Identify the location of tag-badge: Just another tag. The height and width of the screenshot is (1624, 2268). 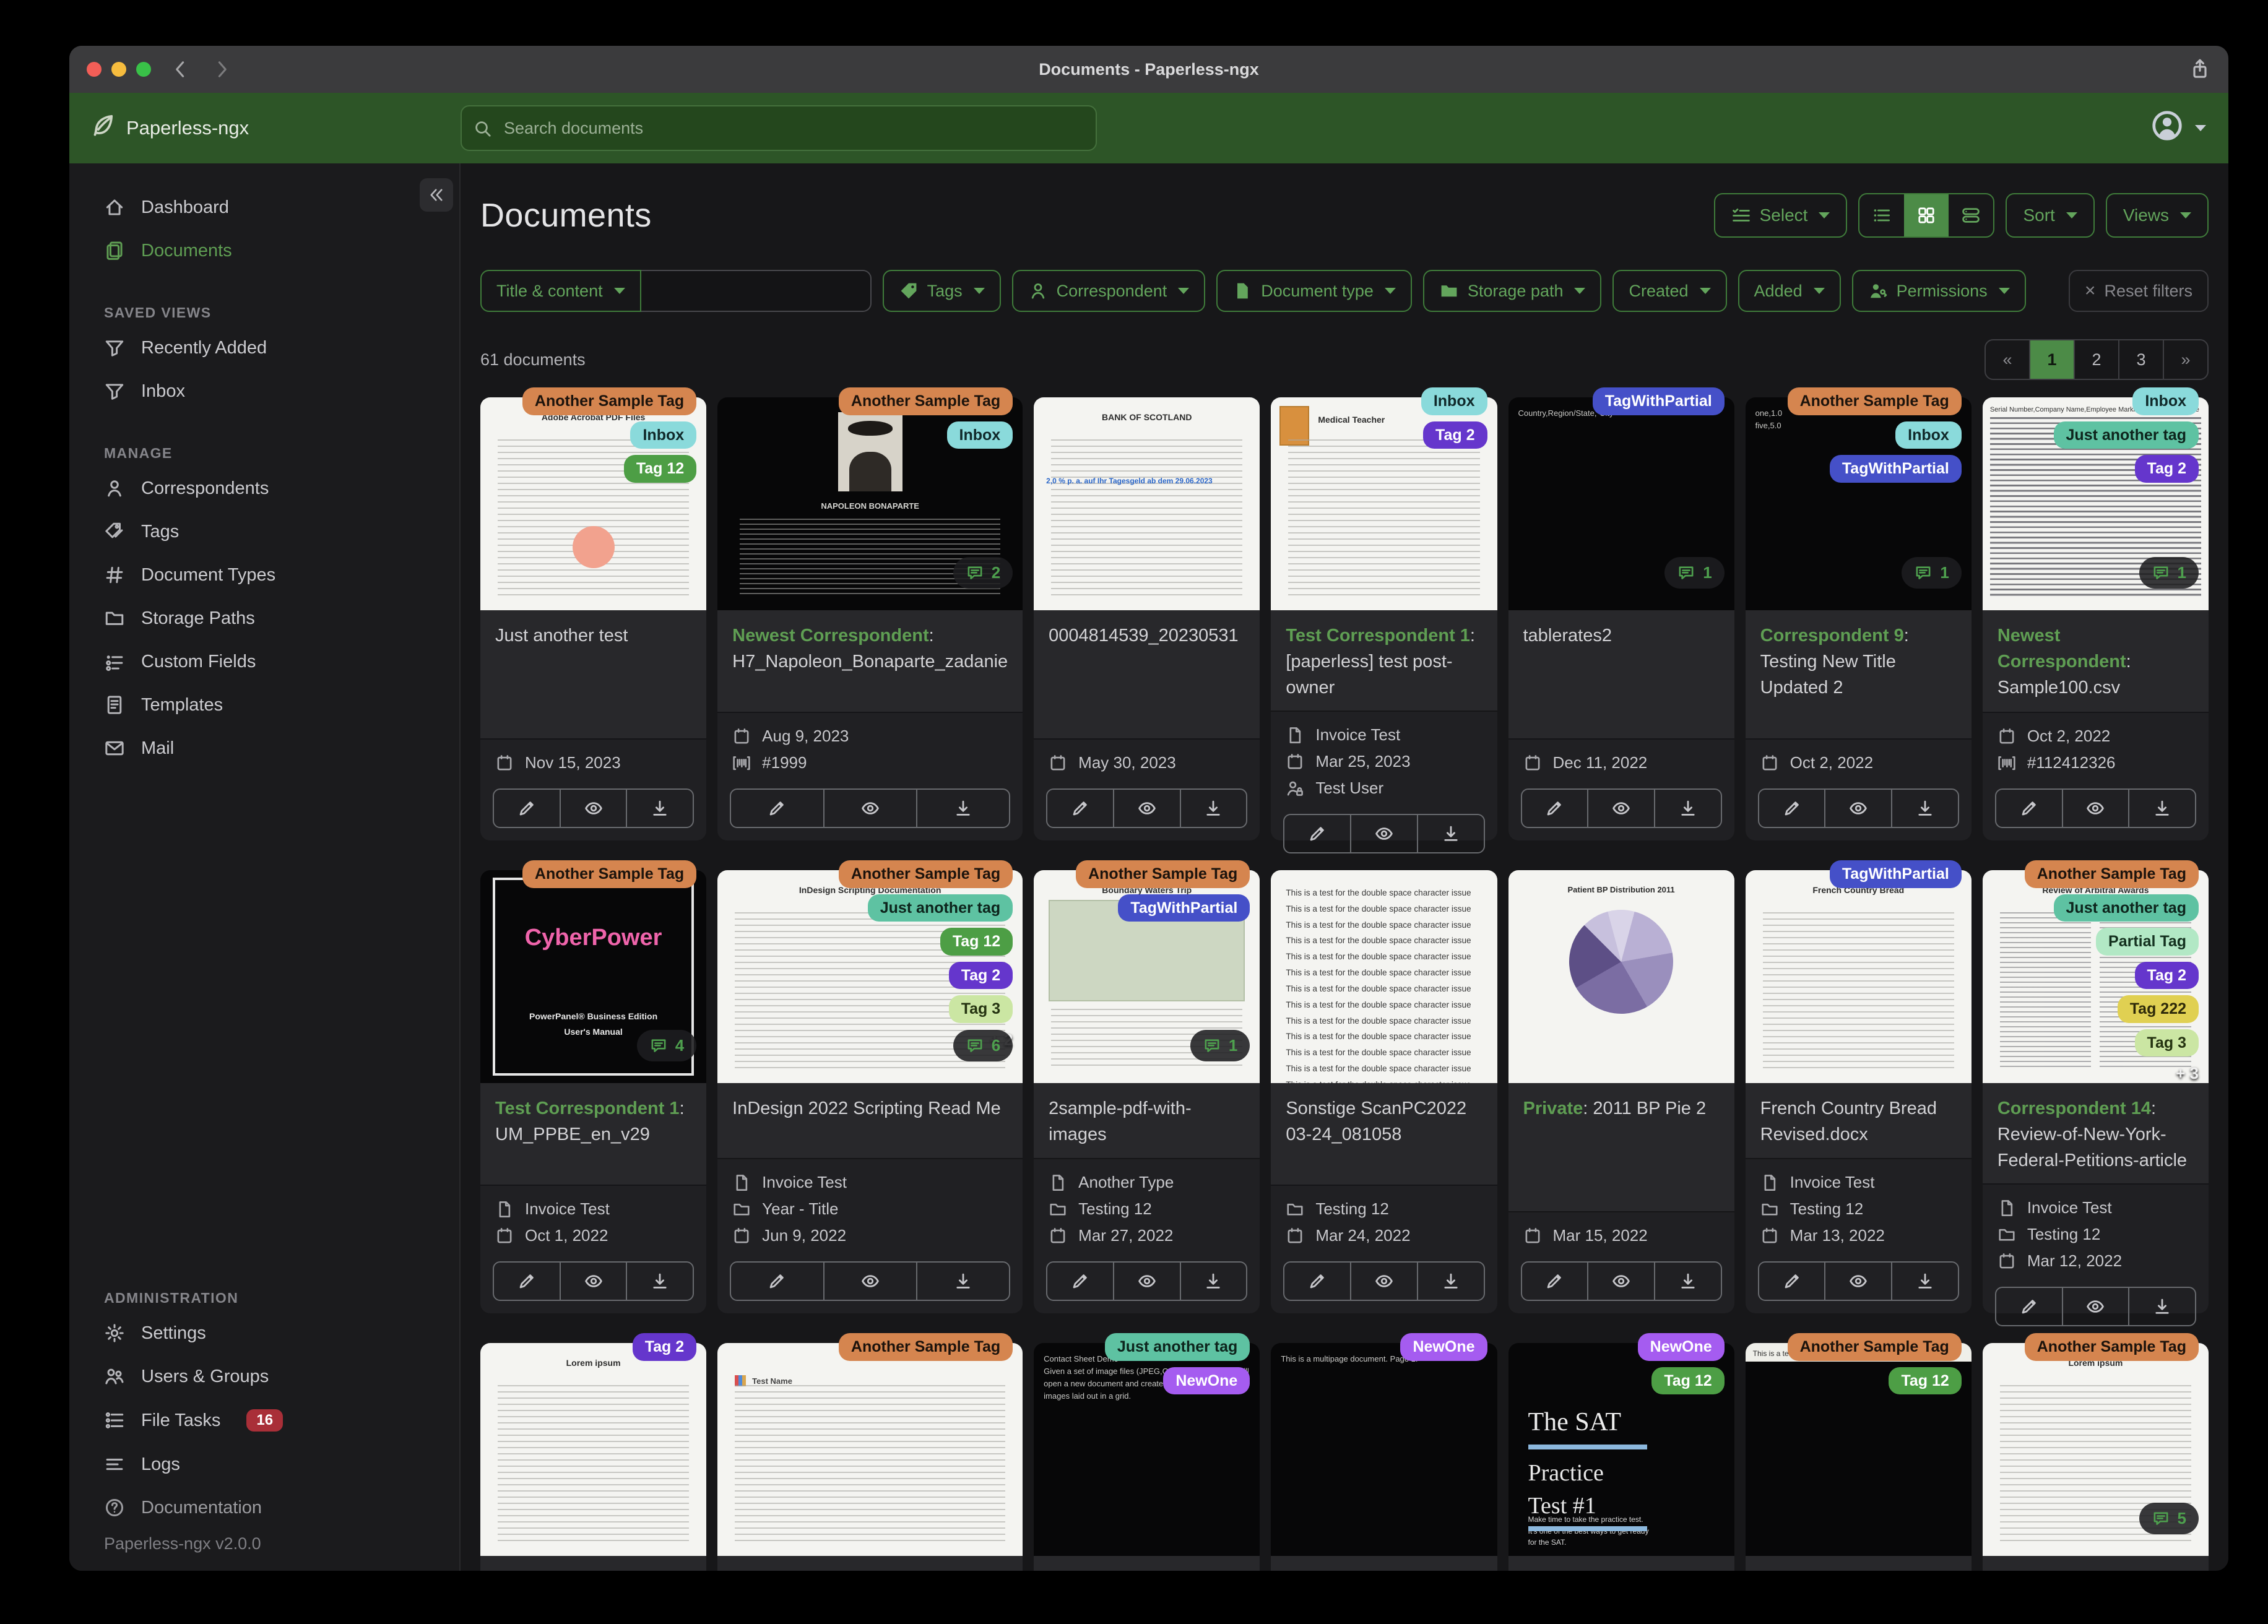
(2126, 908).